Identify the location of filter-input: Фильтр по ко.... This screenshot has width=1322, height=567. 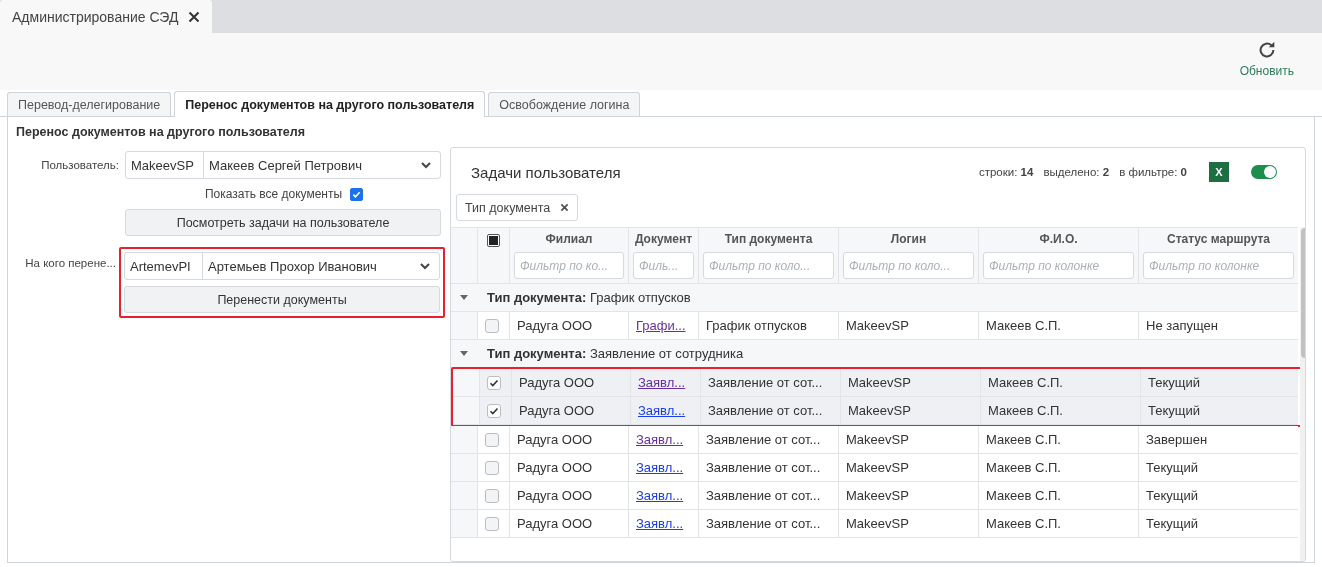
(569, 265).